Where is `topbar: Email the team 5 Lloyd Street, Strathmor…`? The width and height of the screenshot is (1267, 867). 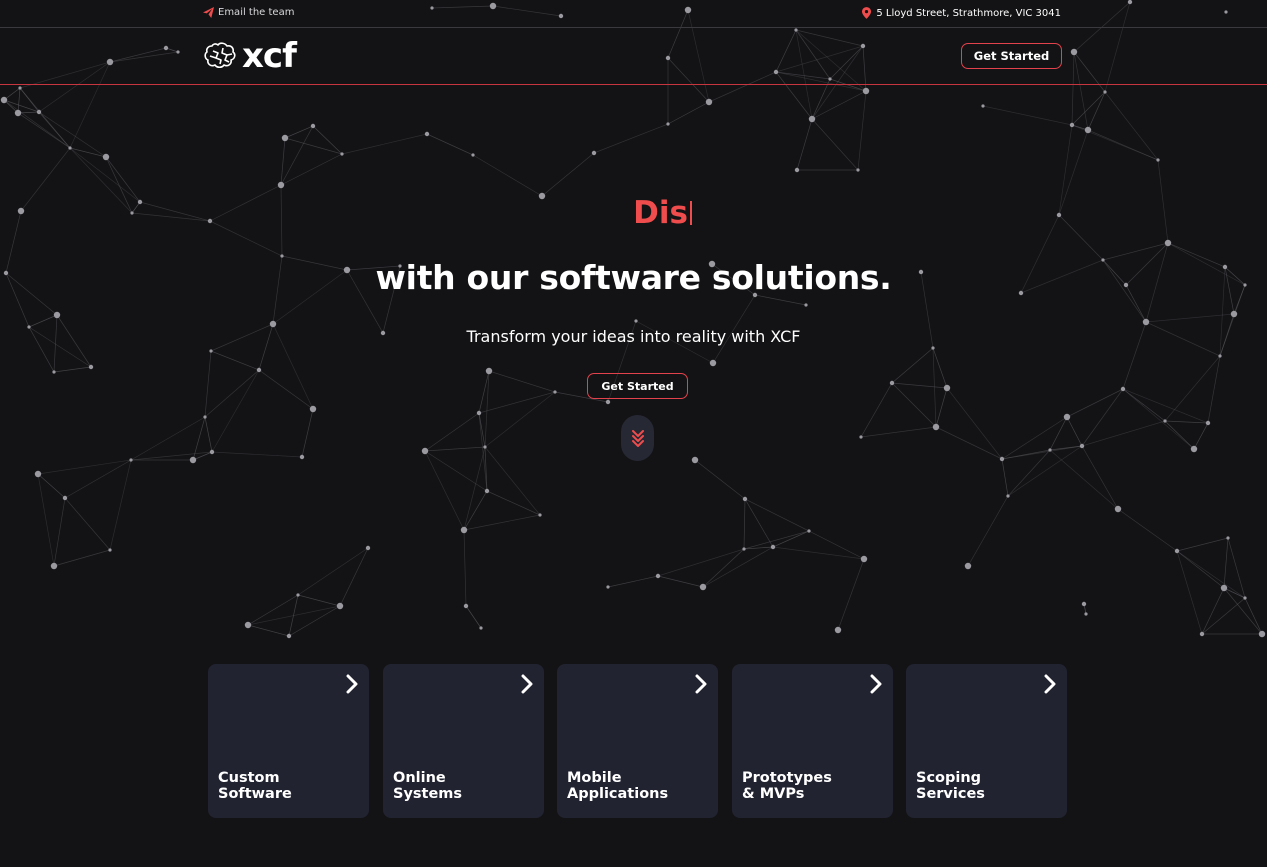 topbar: Email the team 5 Lloyd Street, Strathmor… is located at coordinates (633, 14).